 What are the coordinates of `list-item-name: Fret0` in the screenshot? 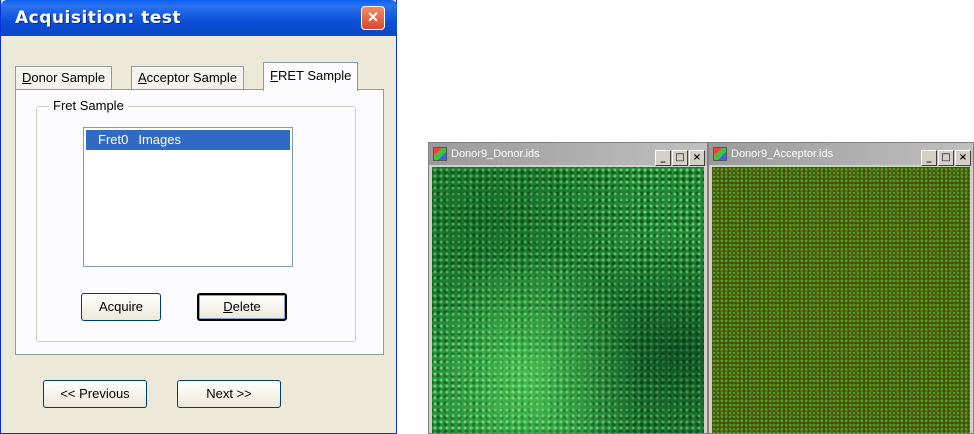 It's located at (113, 139).